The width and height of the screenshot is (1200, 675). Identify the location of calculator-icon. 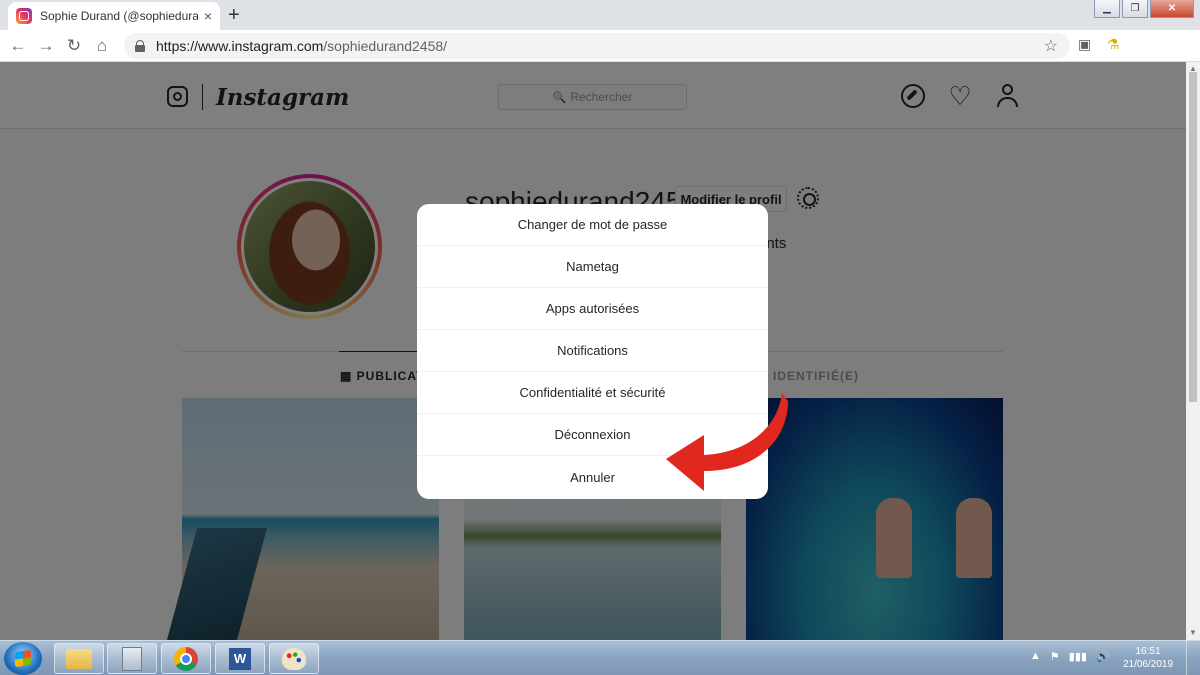
(132, 658).